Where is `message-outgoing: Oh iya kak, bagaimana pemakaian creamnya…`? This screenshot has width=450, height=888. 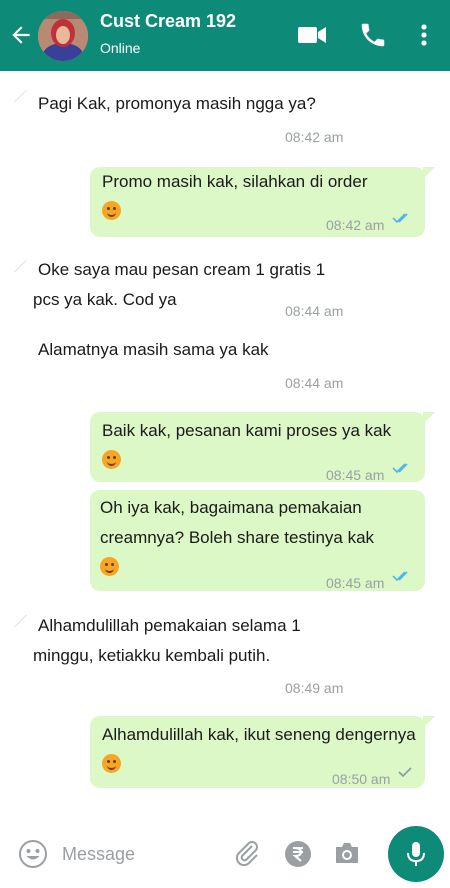
message-outgoing: Oh iya kak, bagaimana pemakaian creamnya… is located at coordinates (257, 540).